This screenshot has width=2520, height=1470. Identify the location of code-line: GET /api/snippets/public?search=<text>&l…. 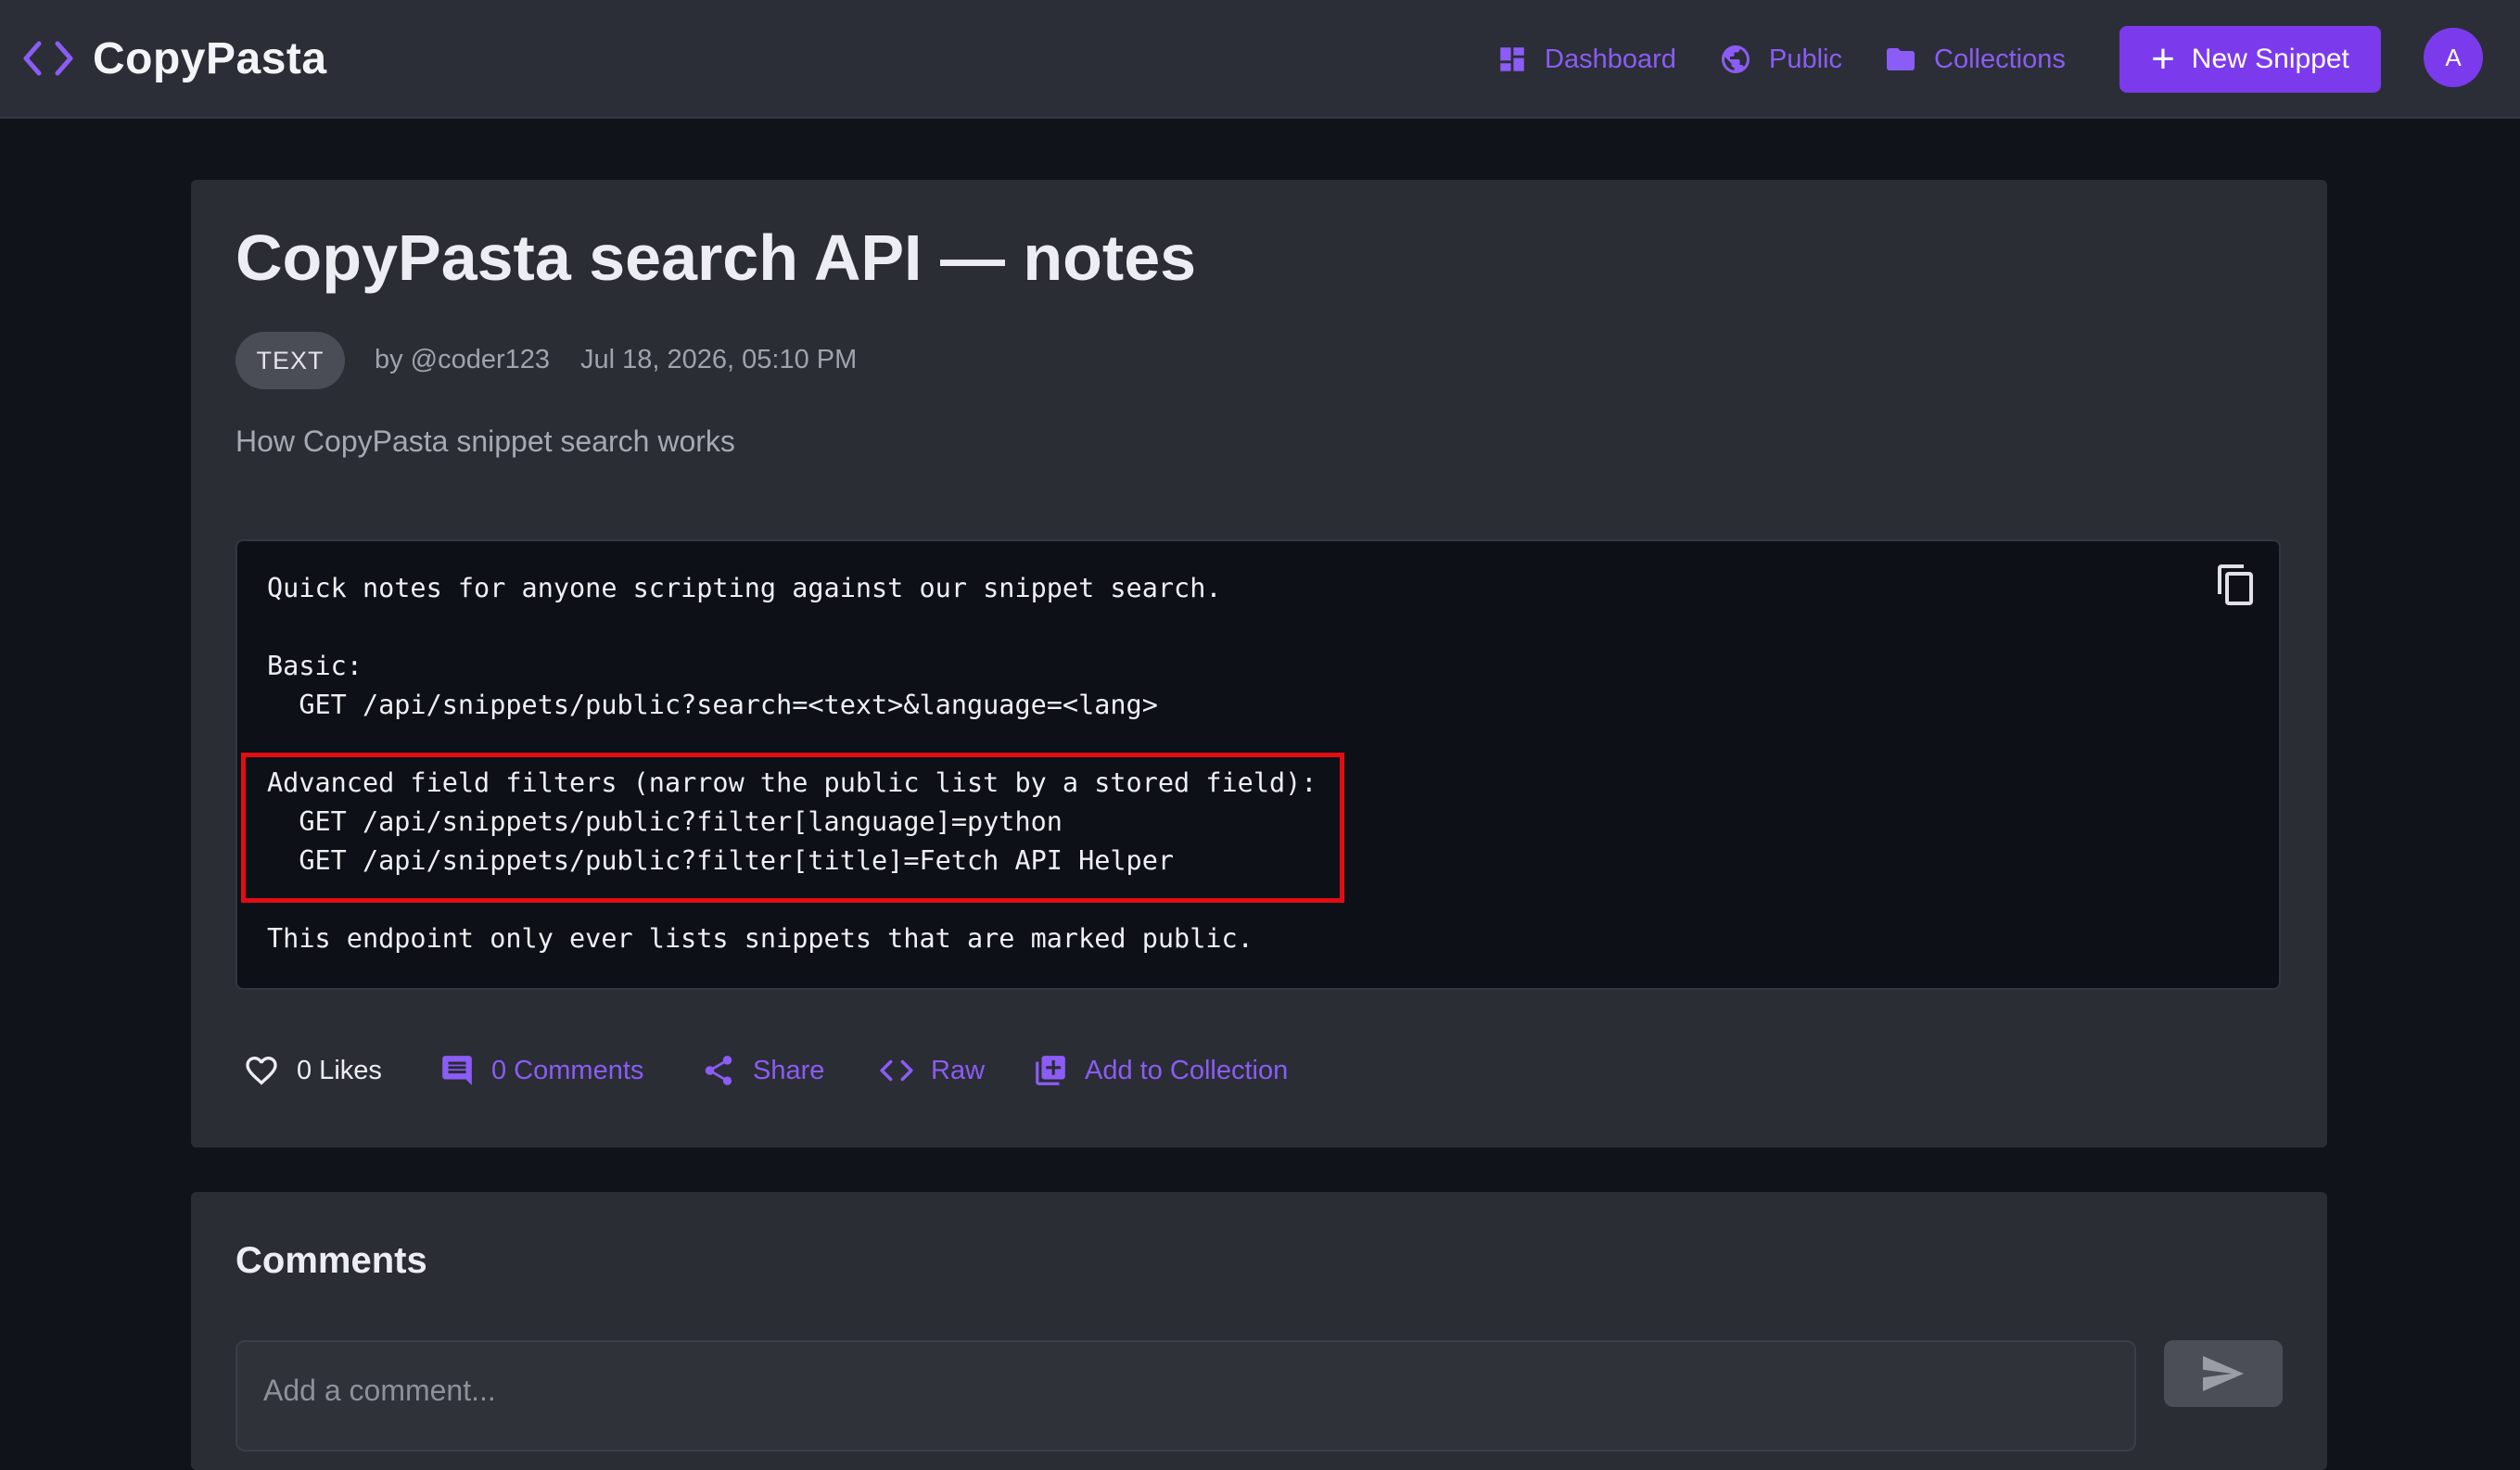
(712, 705).